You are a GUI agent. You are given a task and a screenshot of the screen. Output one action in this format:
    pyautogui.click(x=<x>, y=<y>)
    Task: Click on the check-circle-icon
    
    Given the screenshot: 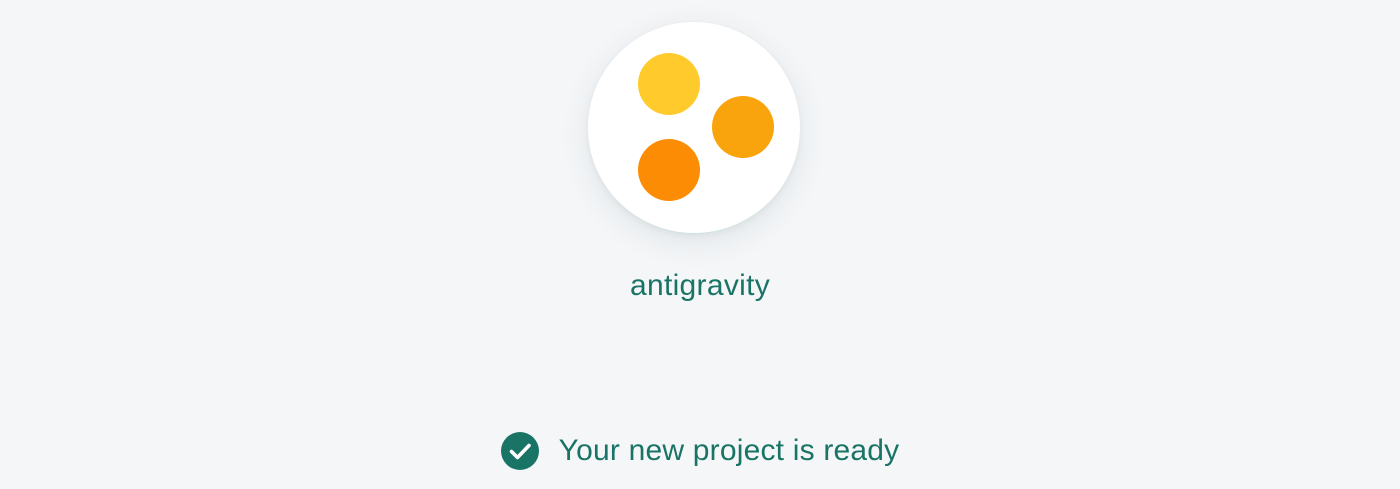 What is the action you would take?
    pyautogui.click(x=519, y=451)
    